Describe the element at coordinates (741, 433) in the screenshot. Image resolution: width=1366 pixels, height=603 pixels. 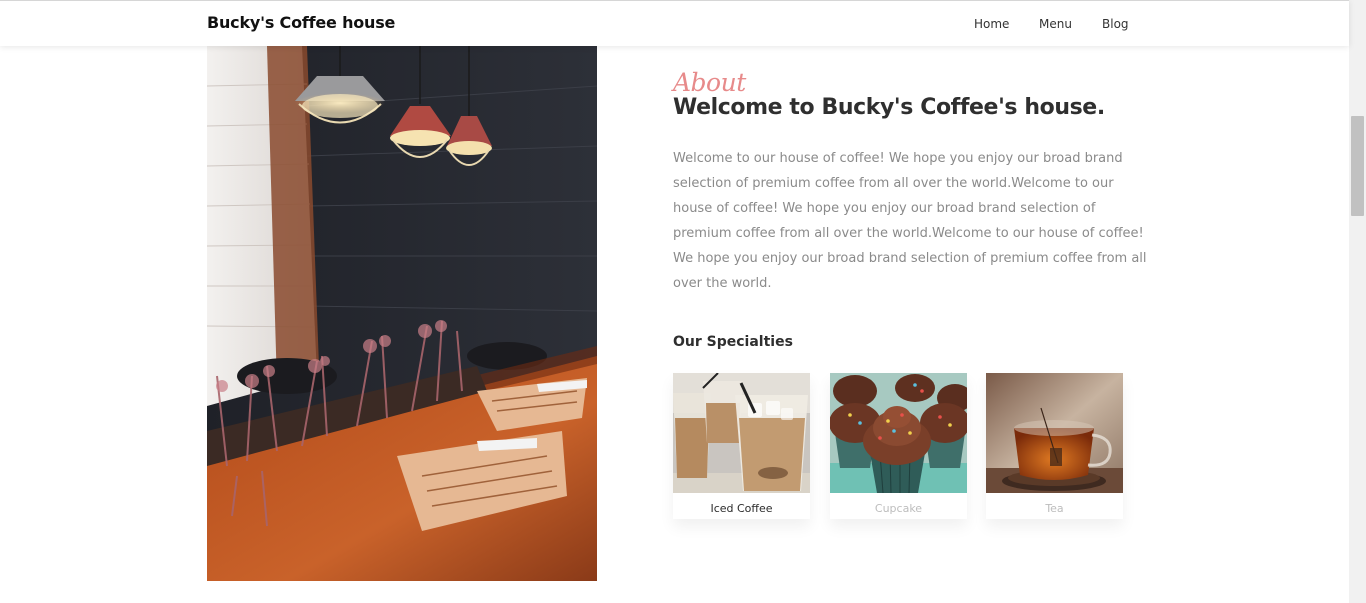
I see `iced-coffee-image` at that location.